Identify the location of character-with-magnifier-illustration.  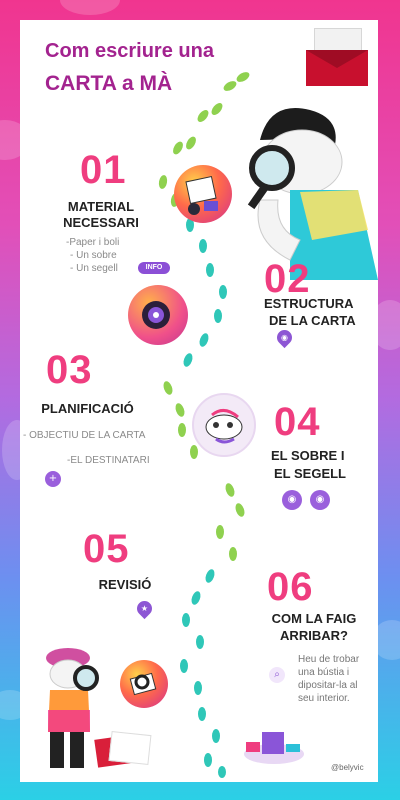
(312, 194).